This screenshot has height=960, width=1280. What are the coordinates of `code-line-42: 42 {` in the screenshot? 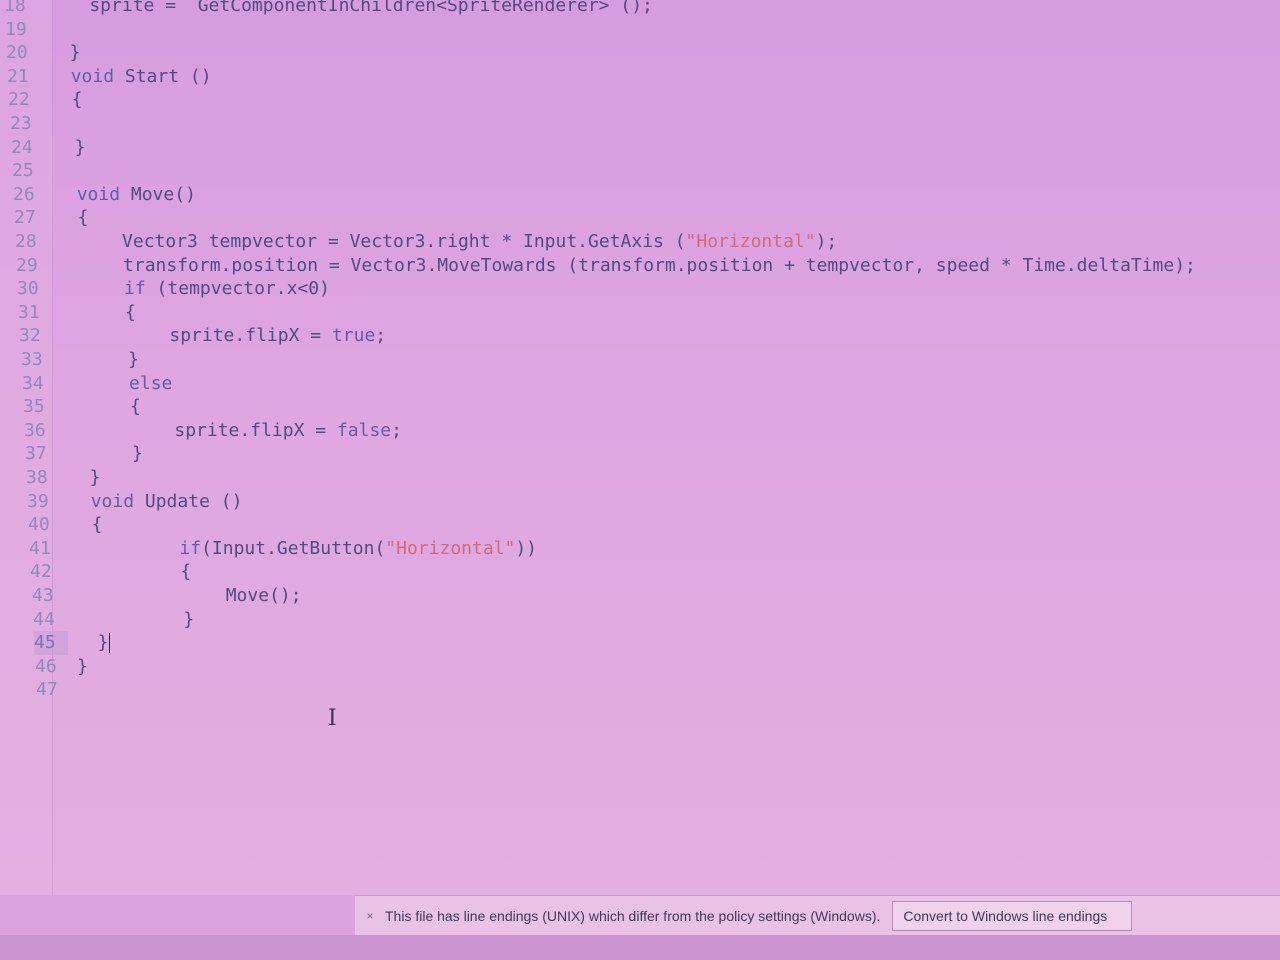 It's located at (110, 572).